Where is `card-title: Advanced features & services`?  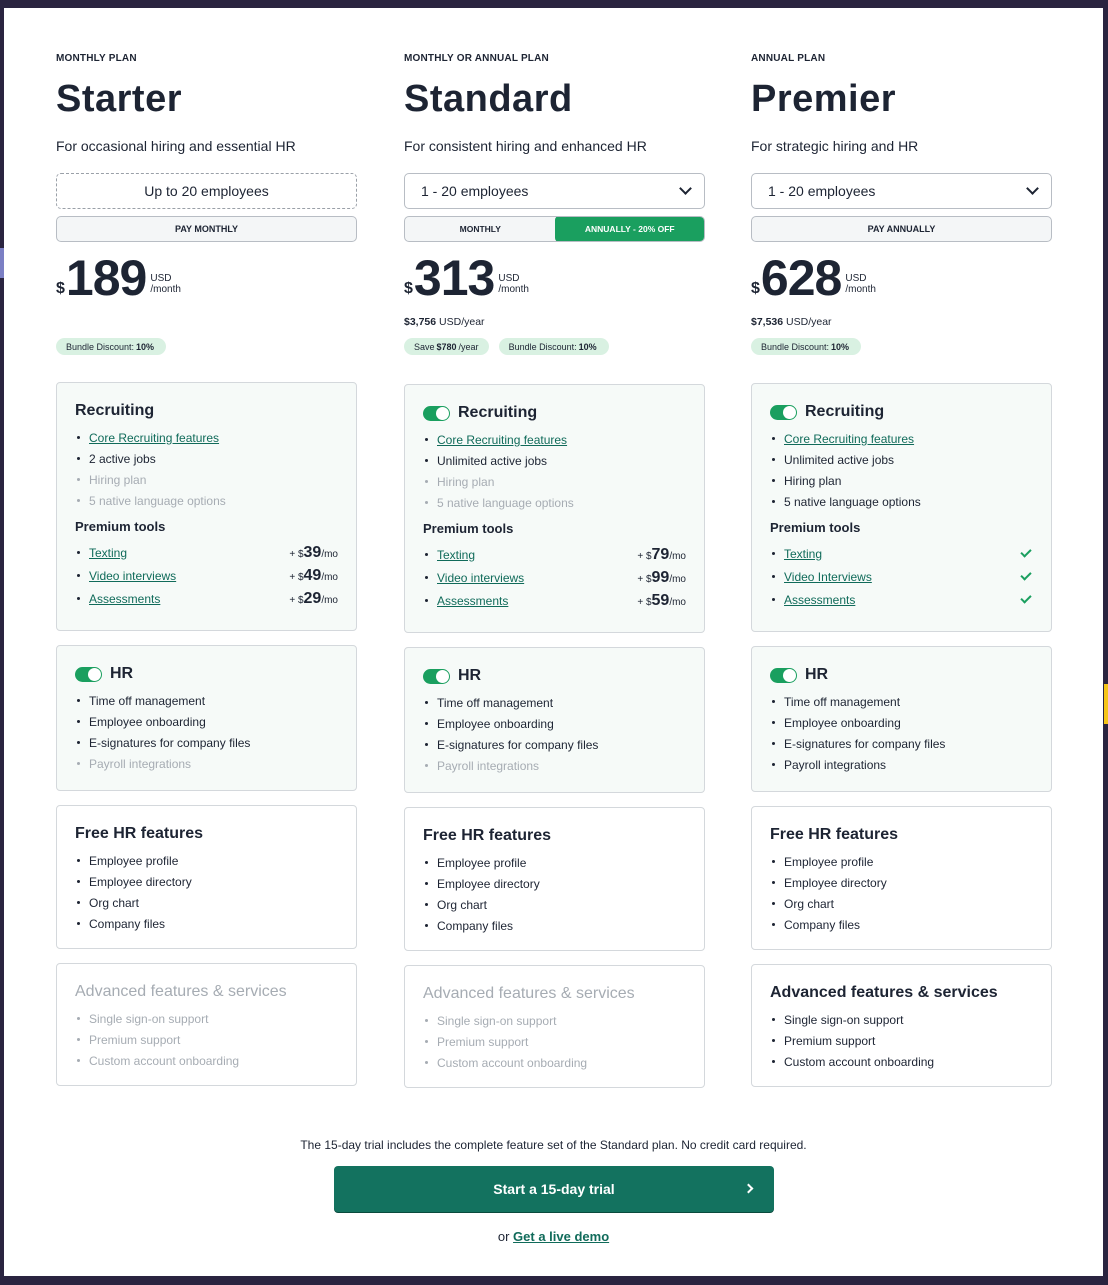 card-title: Advanced features & services is located at coordinates (529, 993).